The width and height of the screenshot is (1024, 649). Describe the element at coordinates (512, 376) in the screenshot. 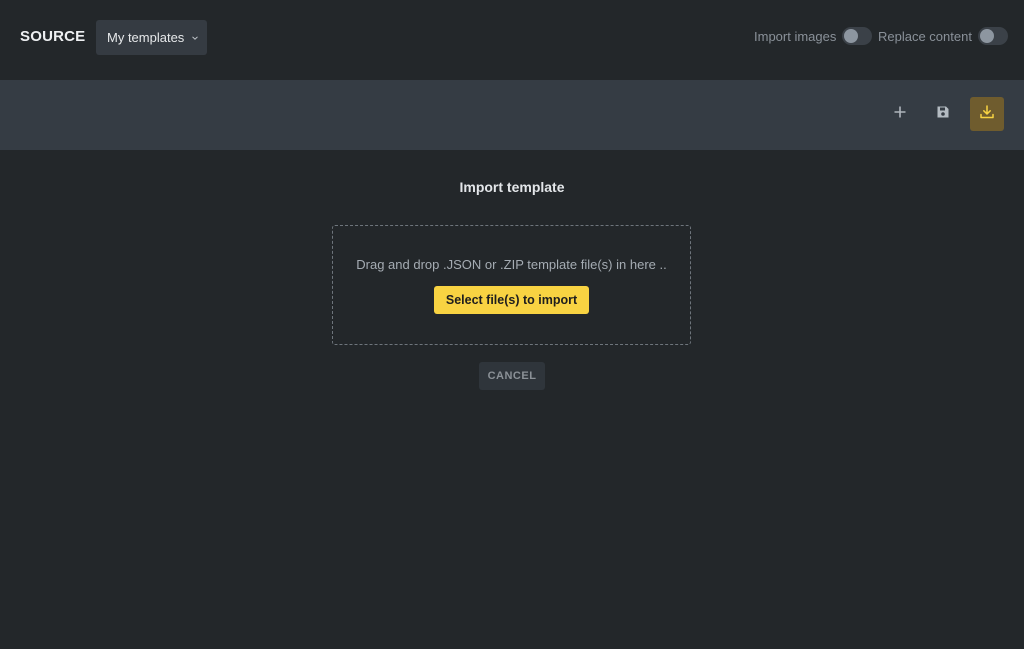

I see `cancel-button: CANCEL` at that location.